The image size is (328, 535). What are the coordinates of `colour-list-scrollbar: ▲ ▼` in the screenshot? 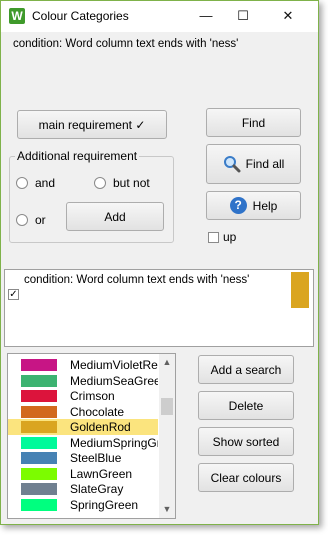 It's located at (167, 436).